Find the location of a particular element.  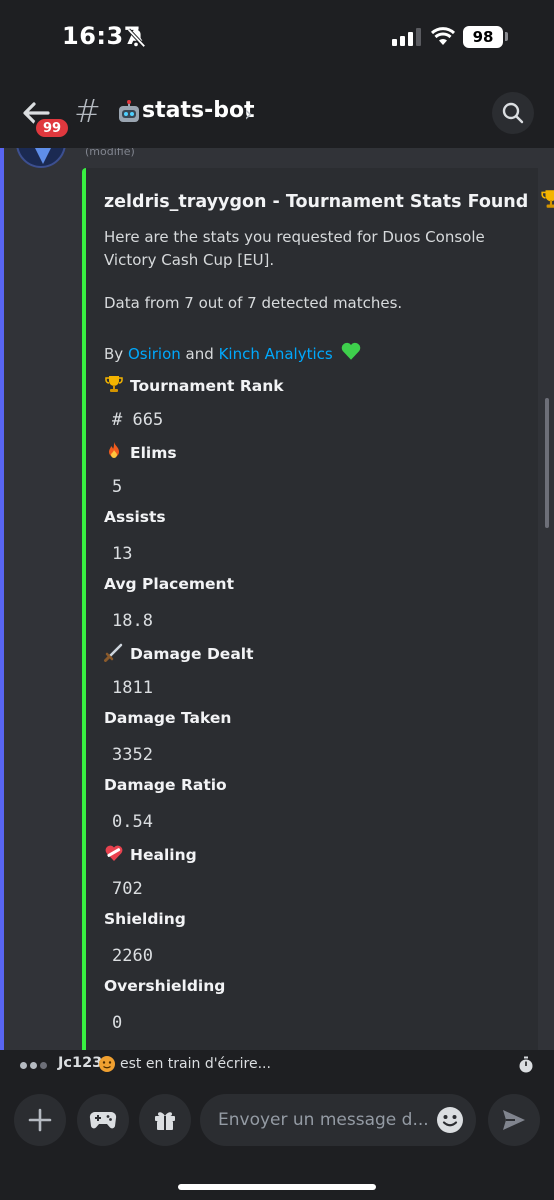

gift-icon is located at coordinates (165, 1121).